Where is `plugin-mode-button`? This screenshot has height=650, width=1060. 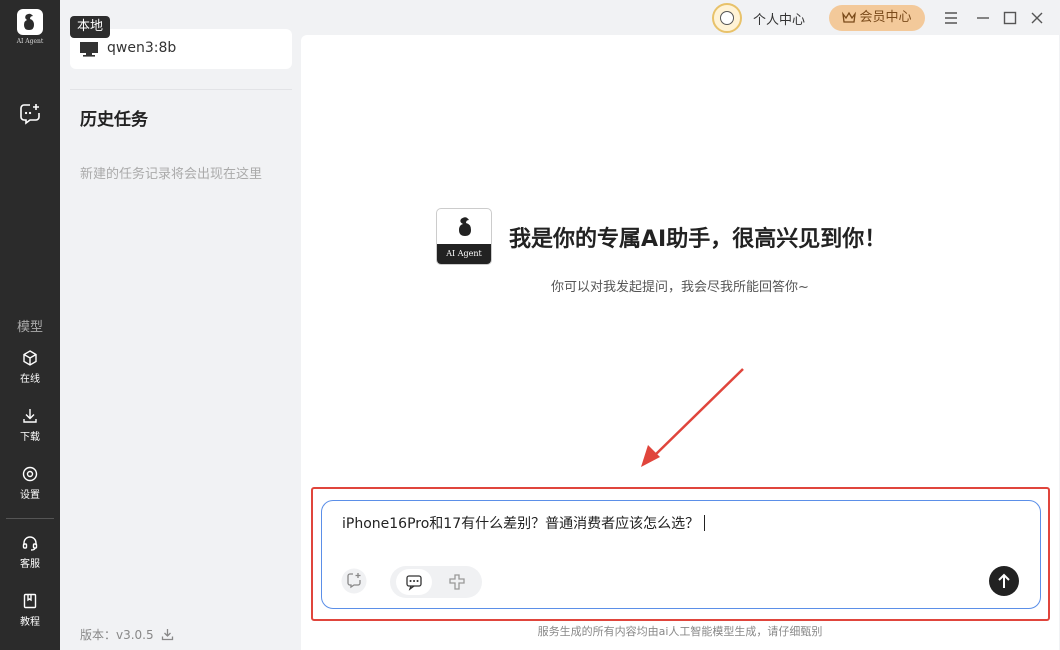
plugin-mode-button is located at coordinates (457, 584).